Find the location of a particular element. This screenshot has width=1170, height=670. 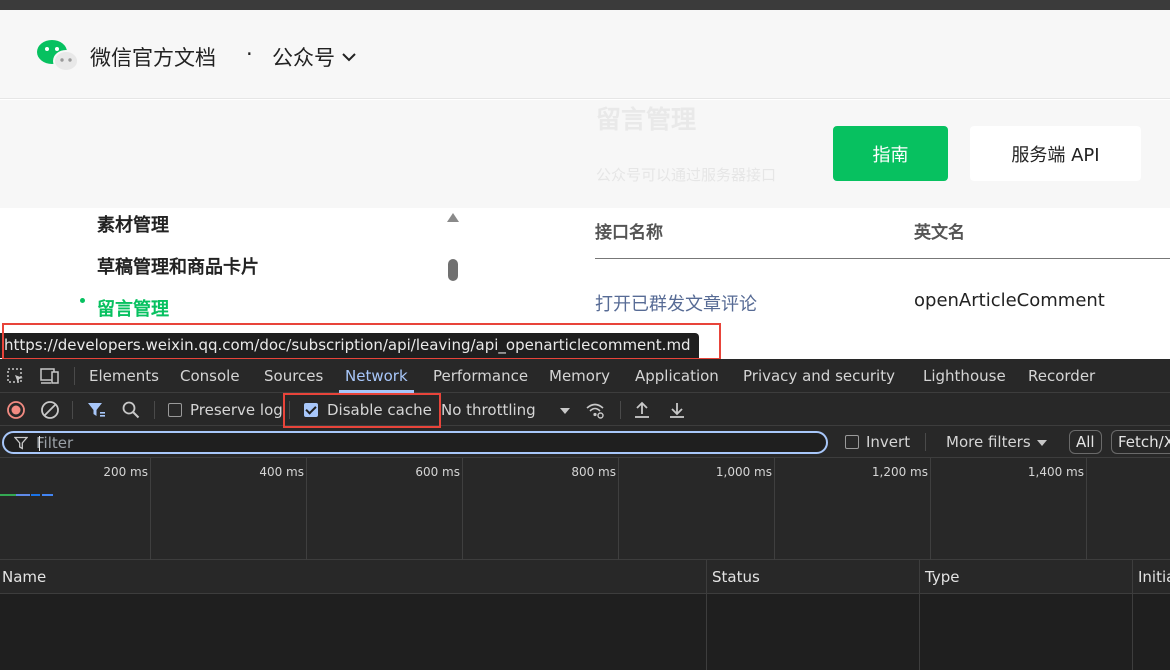

tab-elements: Elements is located at coordinates (124, 376).